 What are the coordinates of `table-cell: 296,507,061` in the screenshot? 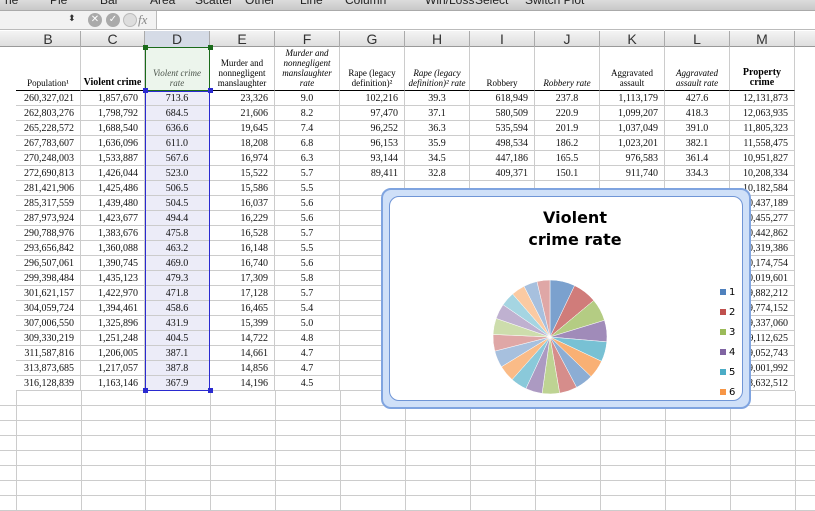 It's located at (48, 263).